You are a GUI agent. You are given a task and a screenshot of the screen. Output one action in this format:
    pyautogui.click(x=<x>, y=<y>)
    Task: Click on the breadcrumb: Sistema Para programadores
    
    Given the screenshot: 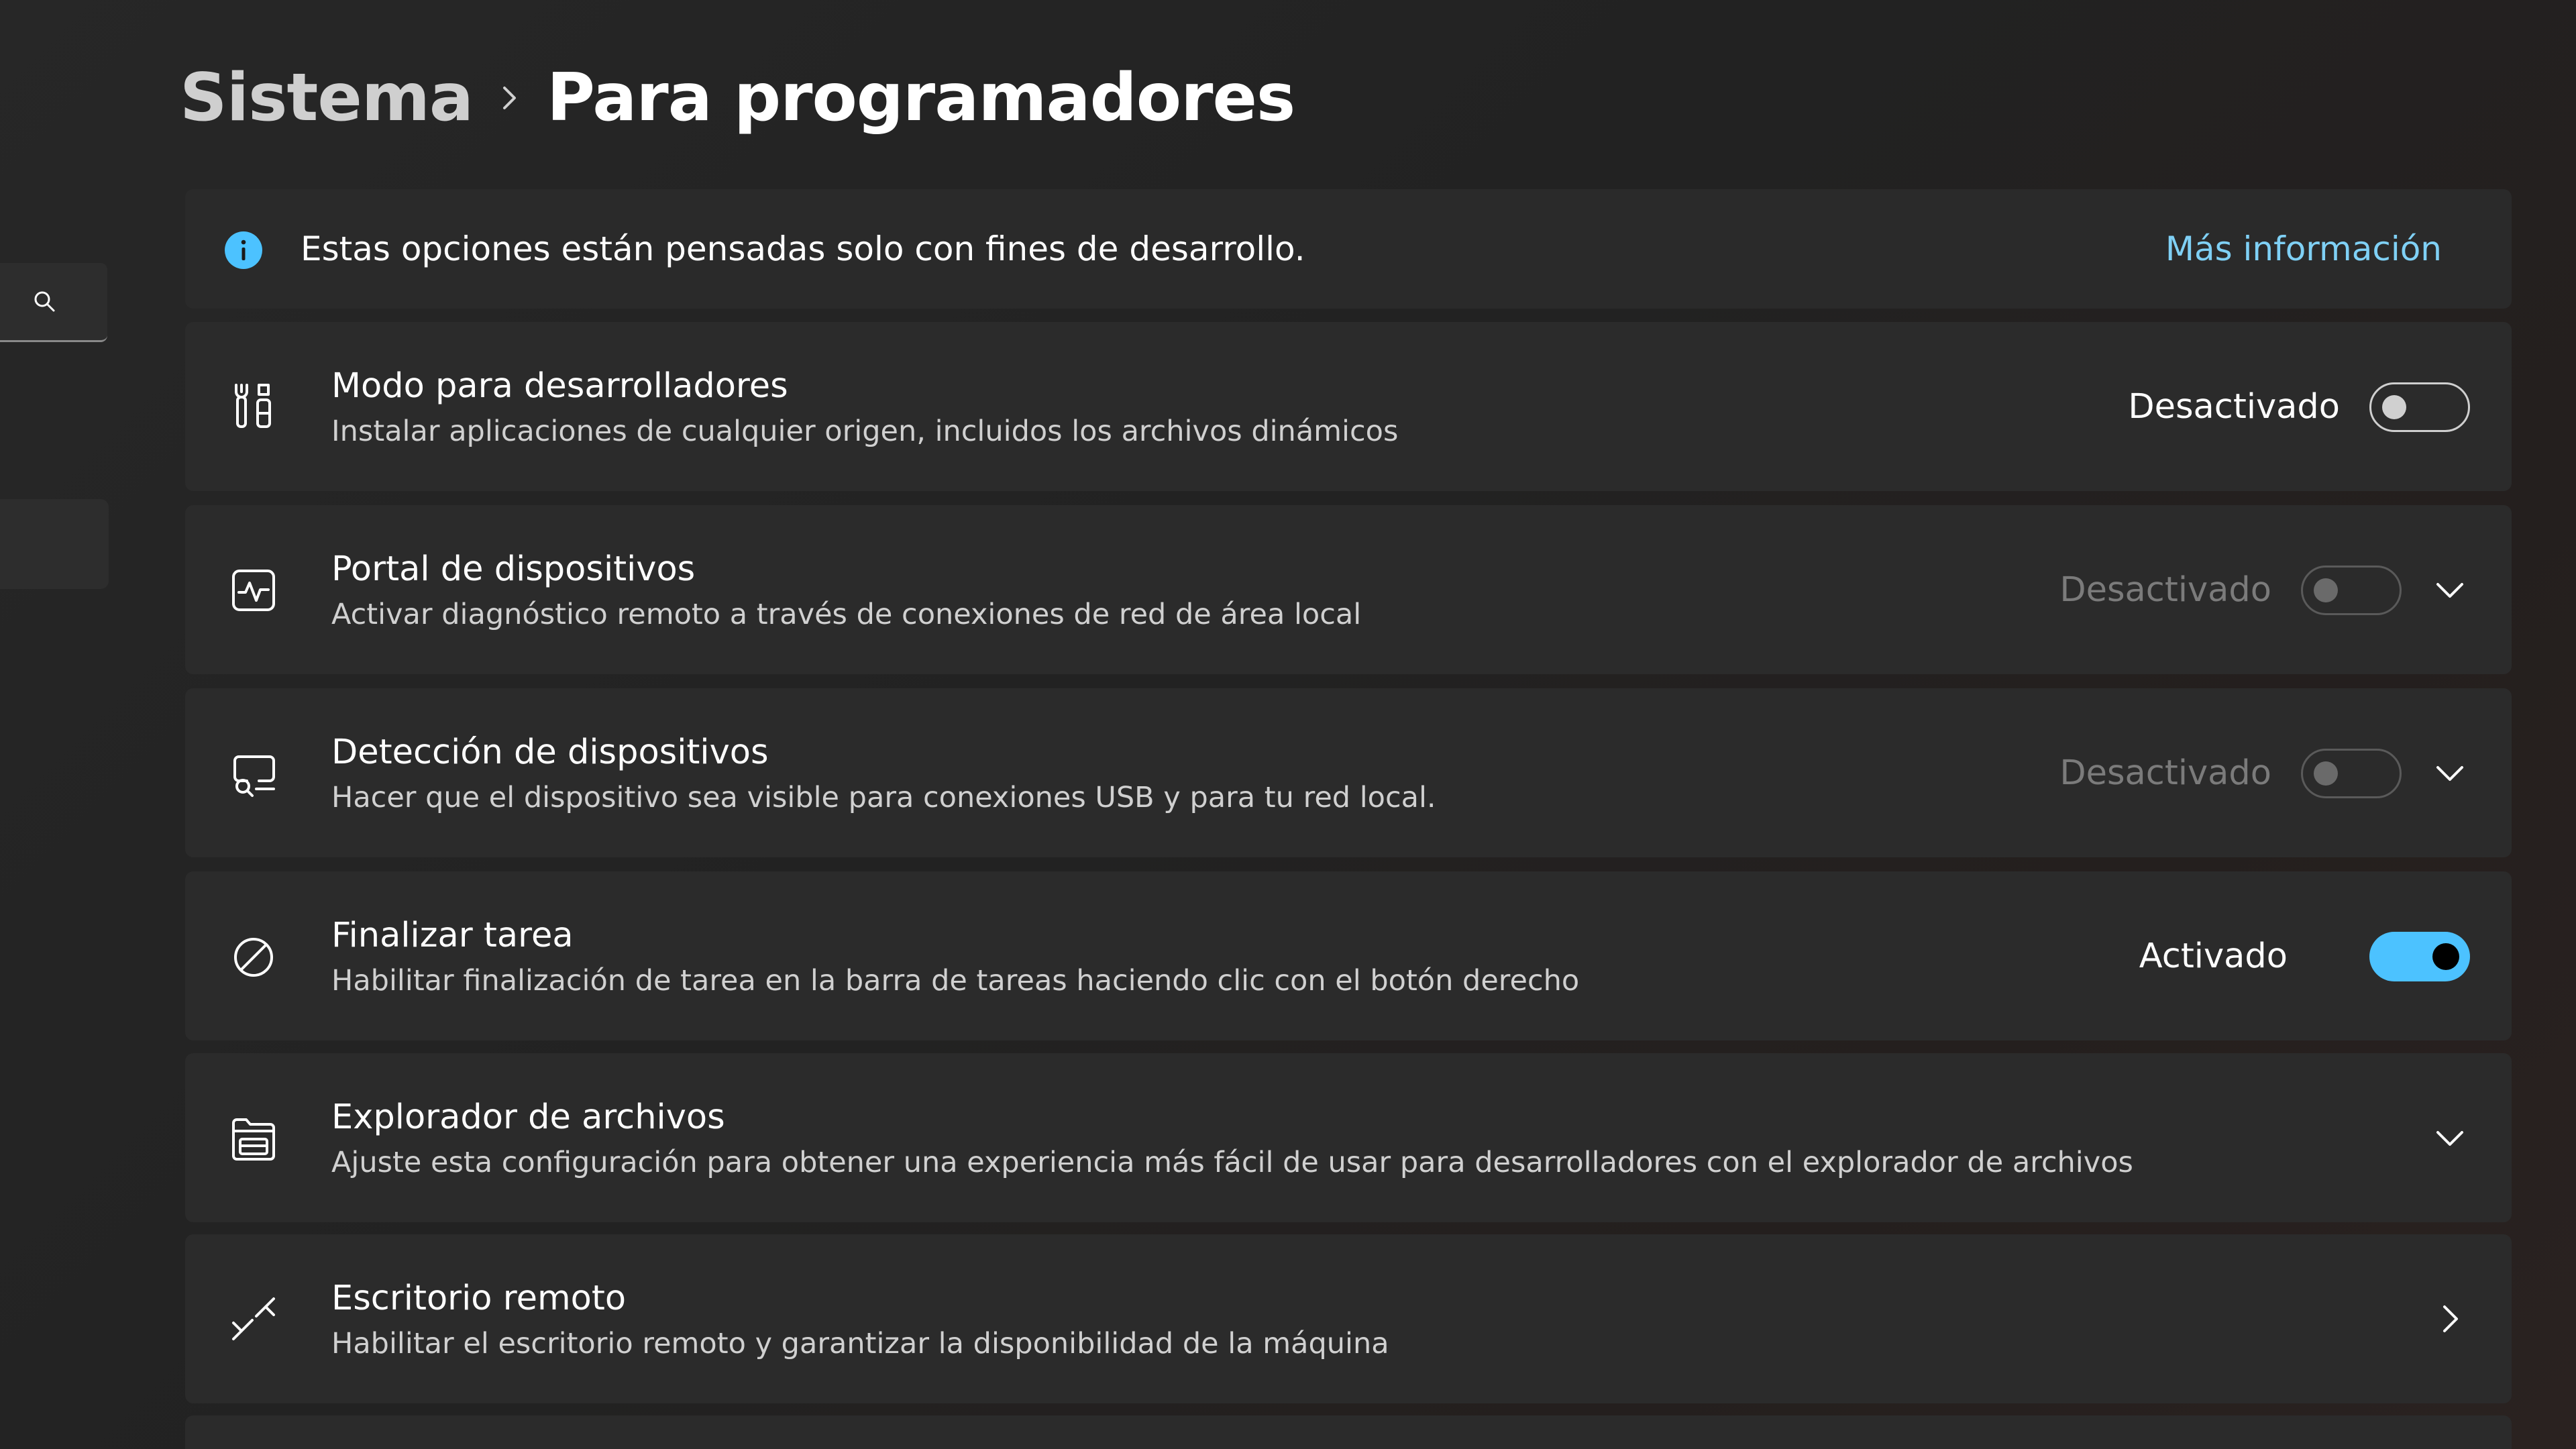 What is the action you would take?
    pyautogui.click(x=737, y=98)
    